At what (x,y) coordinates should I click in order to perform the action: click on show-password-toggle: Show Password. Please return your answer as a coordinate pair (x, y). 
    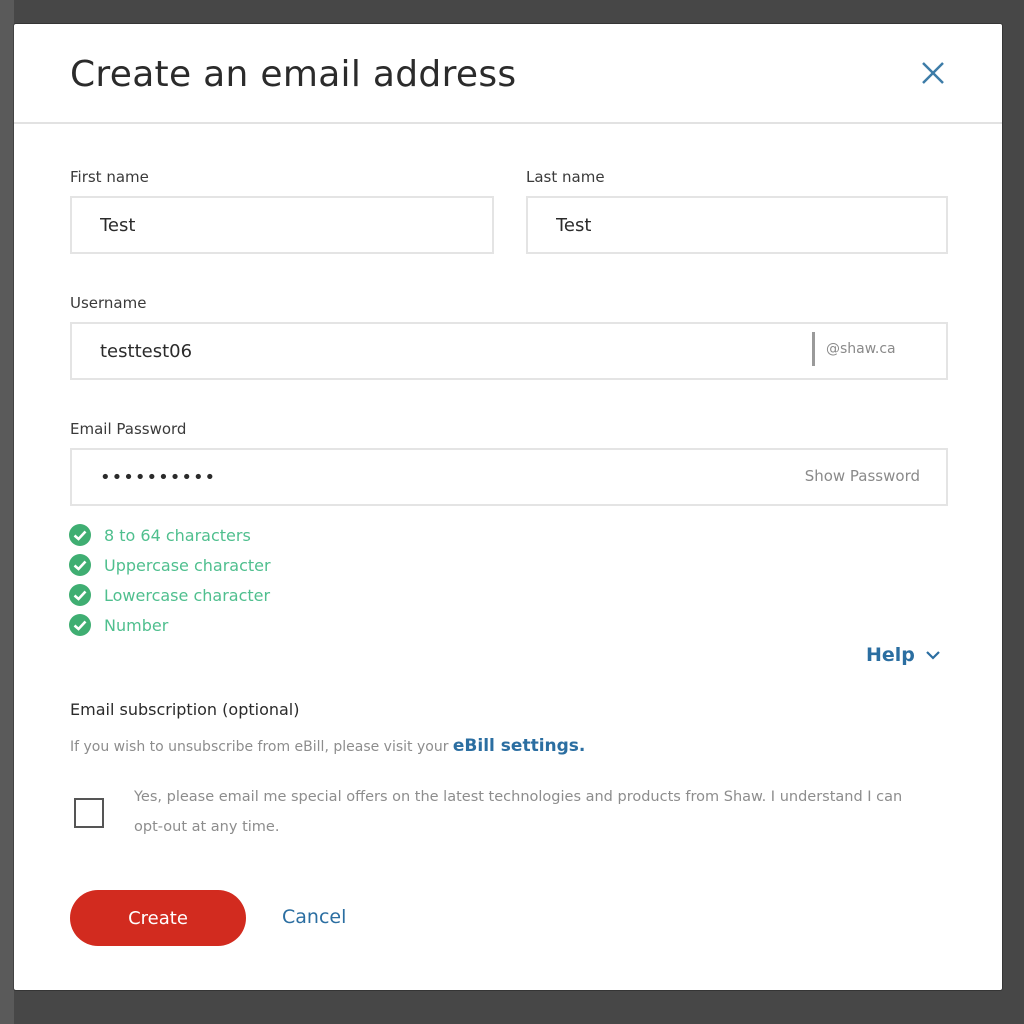
    Looking at the image, I should click on (862, 476).